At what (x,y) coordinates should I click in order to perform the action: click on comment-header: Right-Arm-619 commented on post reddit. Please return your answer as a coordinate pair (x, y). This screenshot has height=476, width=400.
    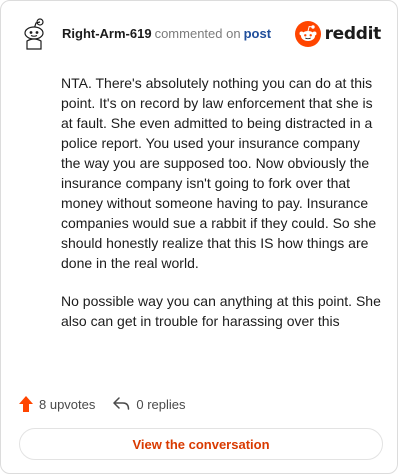
    Looking at the image, I should click on (200, 34).